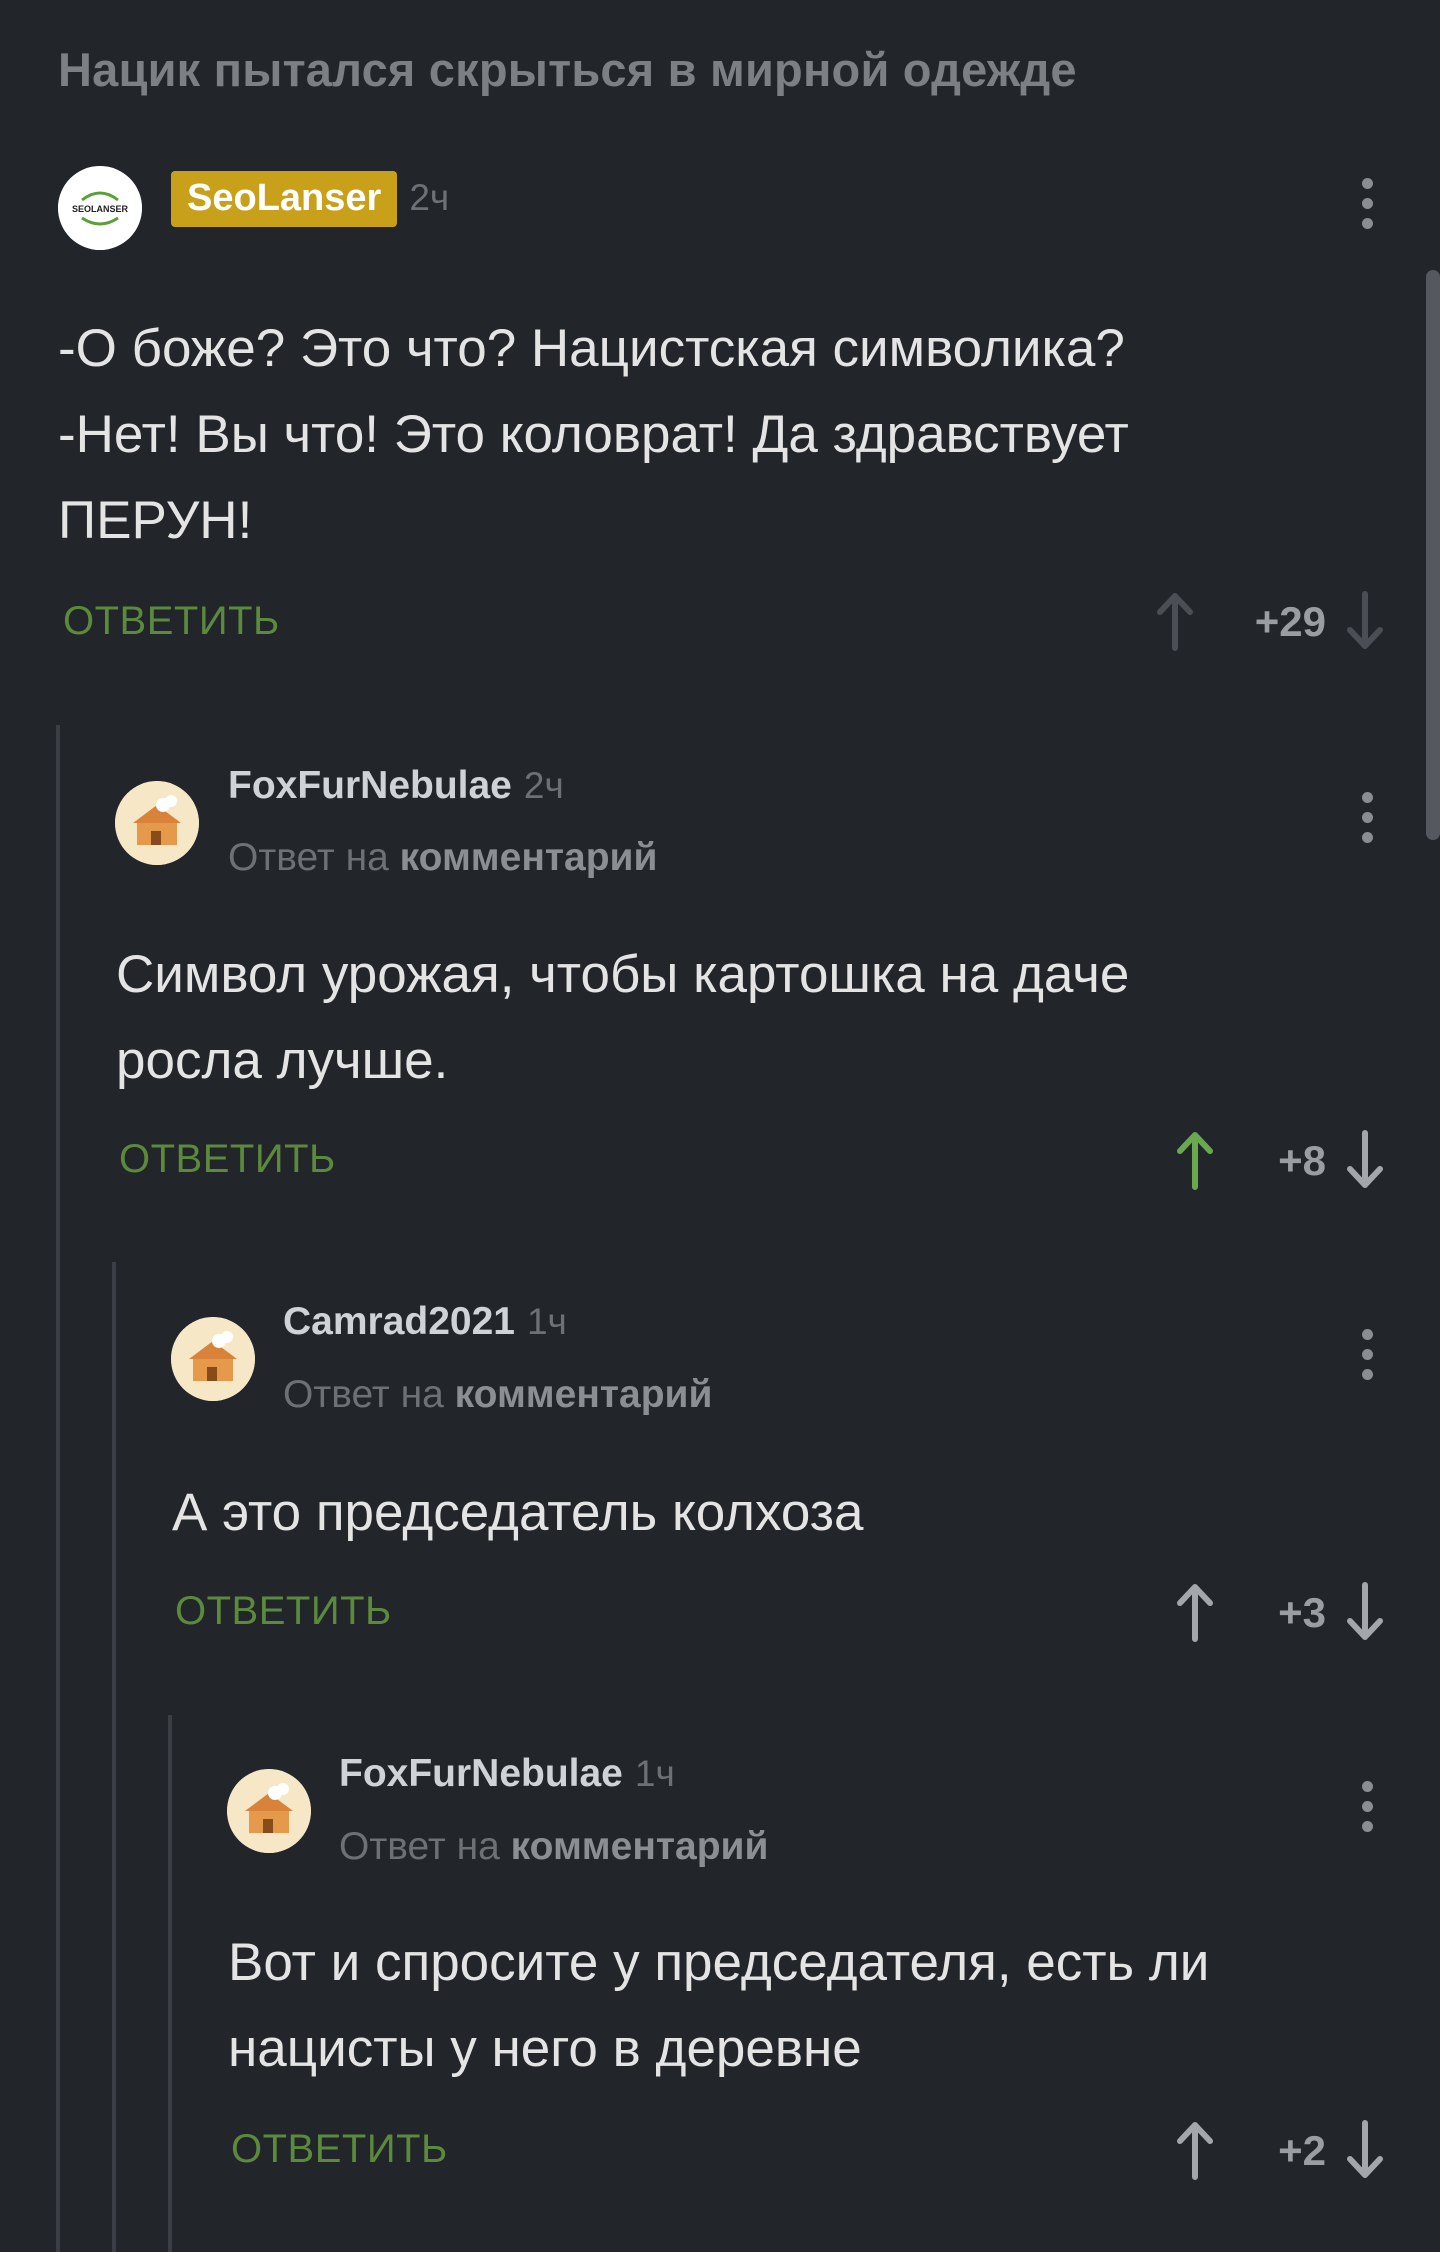 The image size is (1440, 2252). I want to click on post-title: Нацик пытался скрыться в мирной одежде, so click(567, 69).